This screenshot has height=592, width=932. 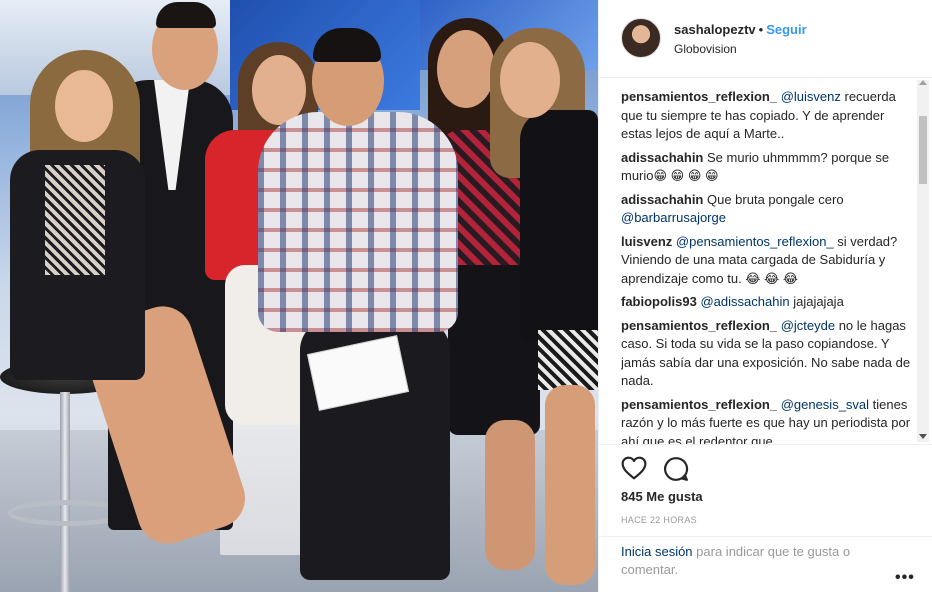 I want to click on comment-mention: @pensamientos_reflexion_, so click(x=755, y=241).